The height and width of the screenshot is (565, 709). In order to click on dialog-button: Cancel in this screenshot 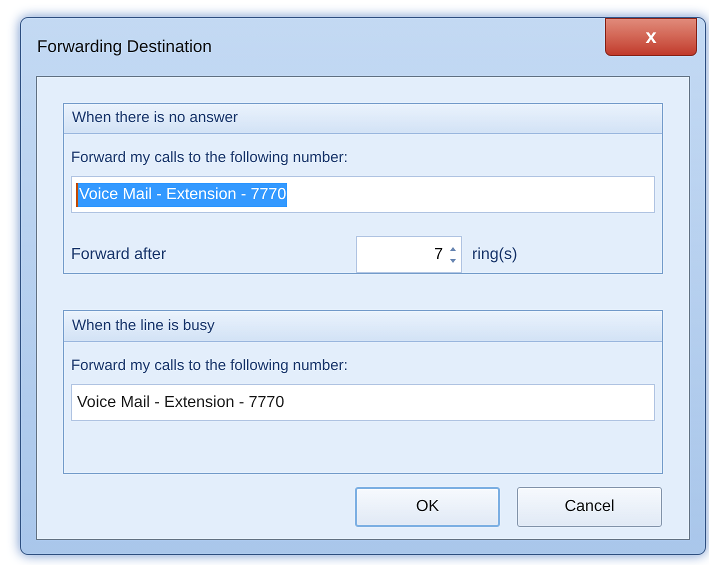, I will do `click(589, 507)`.